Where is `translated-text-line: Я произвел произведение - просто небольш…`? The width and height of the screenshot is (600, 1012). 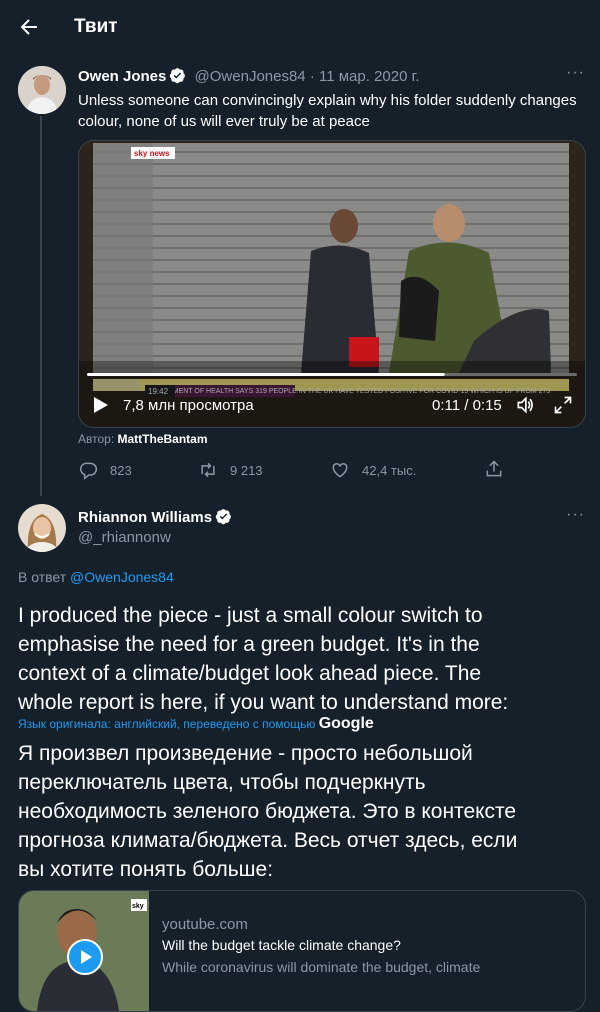 translated-text-line: Я произвел произведение - просто небольш… is located at coordinates (245, 753).